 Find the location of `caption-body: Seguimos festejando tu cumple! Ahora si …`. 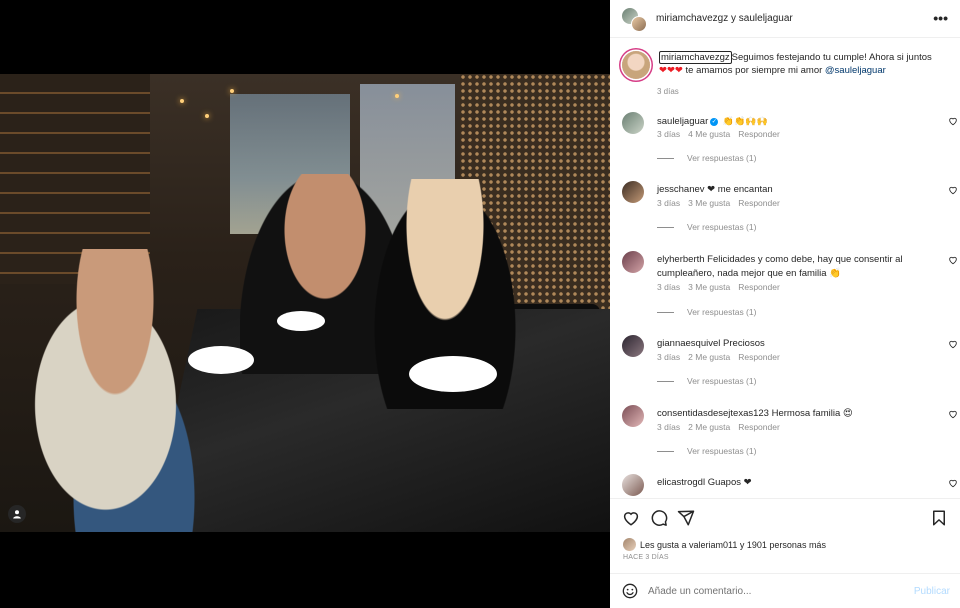

caption-body: Seguimos festejando tu cumple! Ahora si … is located at coordinates (831, 57).